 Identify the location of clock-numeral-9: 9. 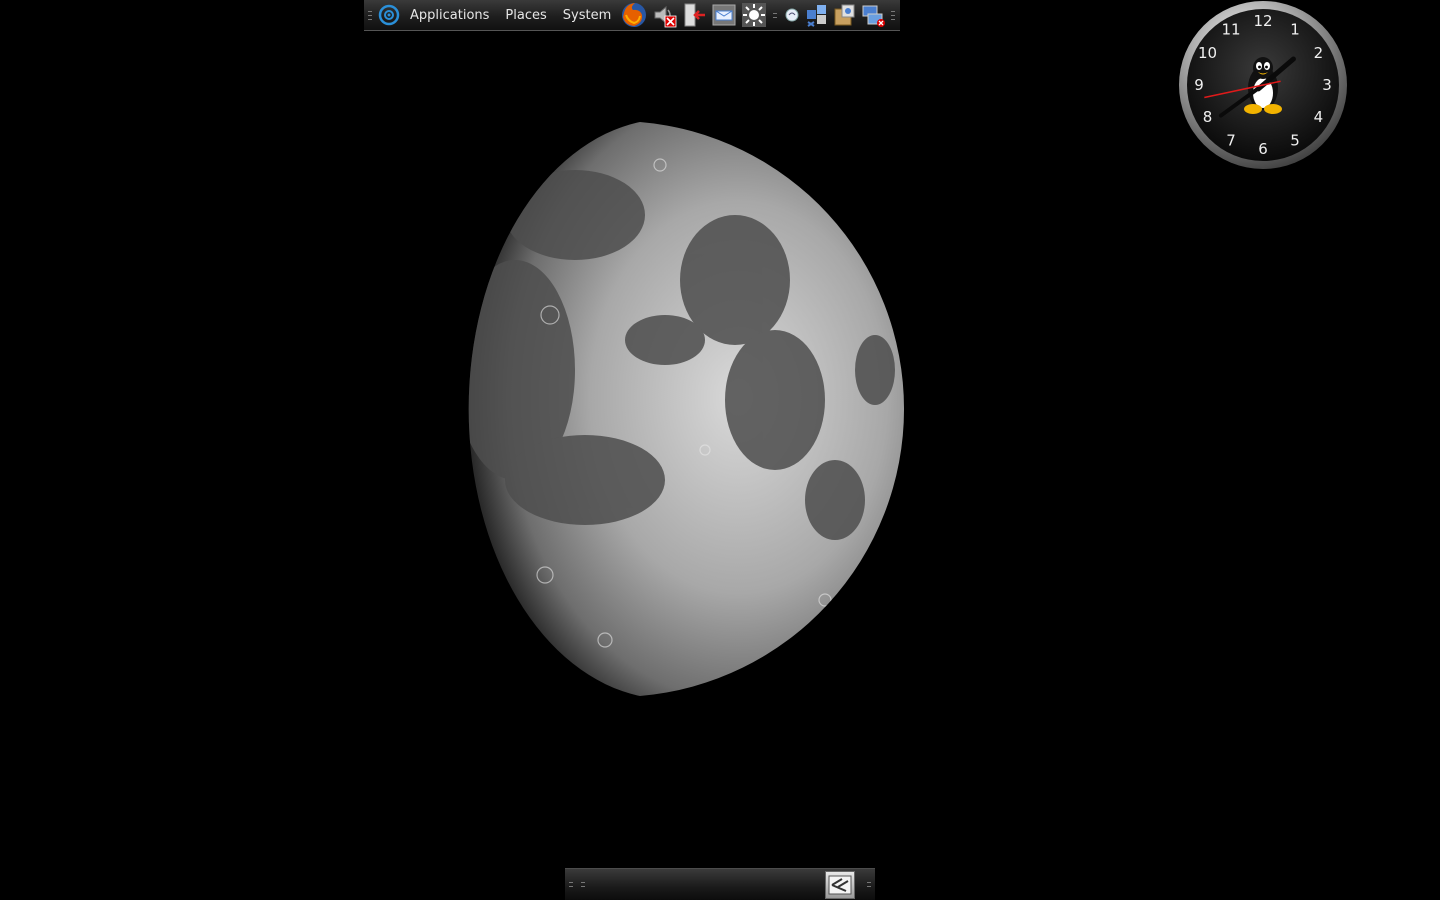
(1199, 85).